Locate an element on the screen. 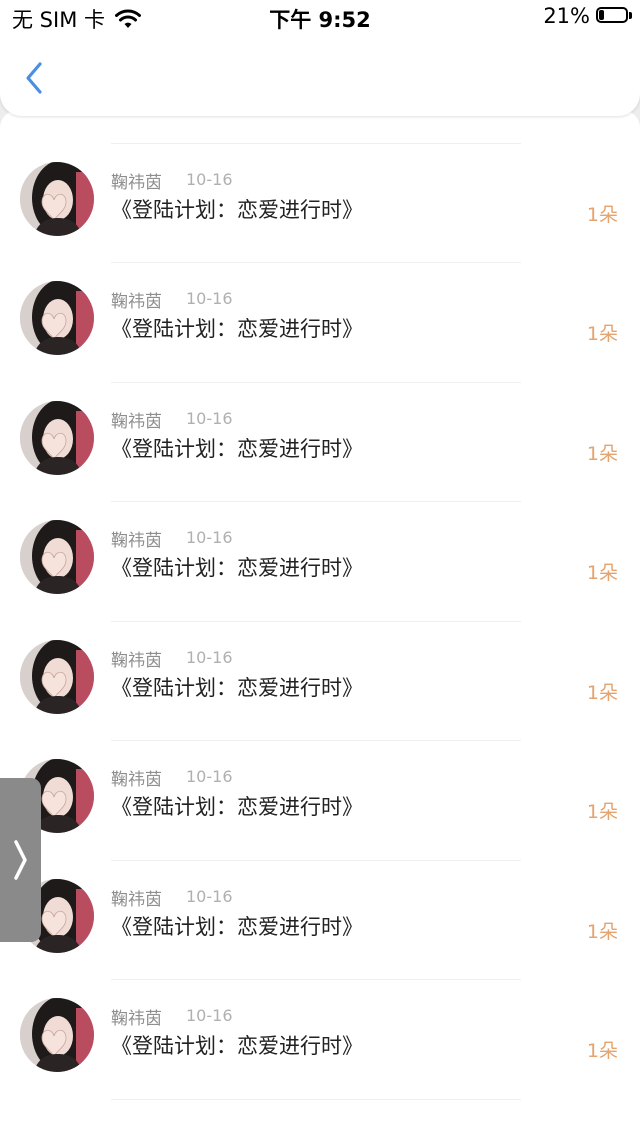  back-button is located at coordinates (35, 78).